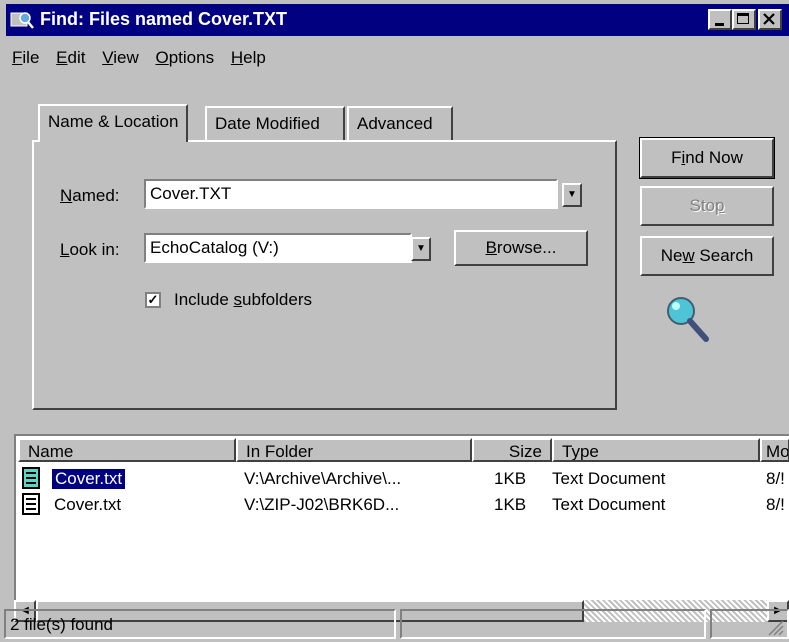 The image size is (789, 642). Describe the element at coordinates (775, 627) in the screenshot. I see `resize-grip-icon` at that location.